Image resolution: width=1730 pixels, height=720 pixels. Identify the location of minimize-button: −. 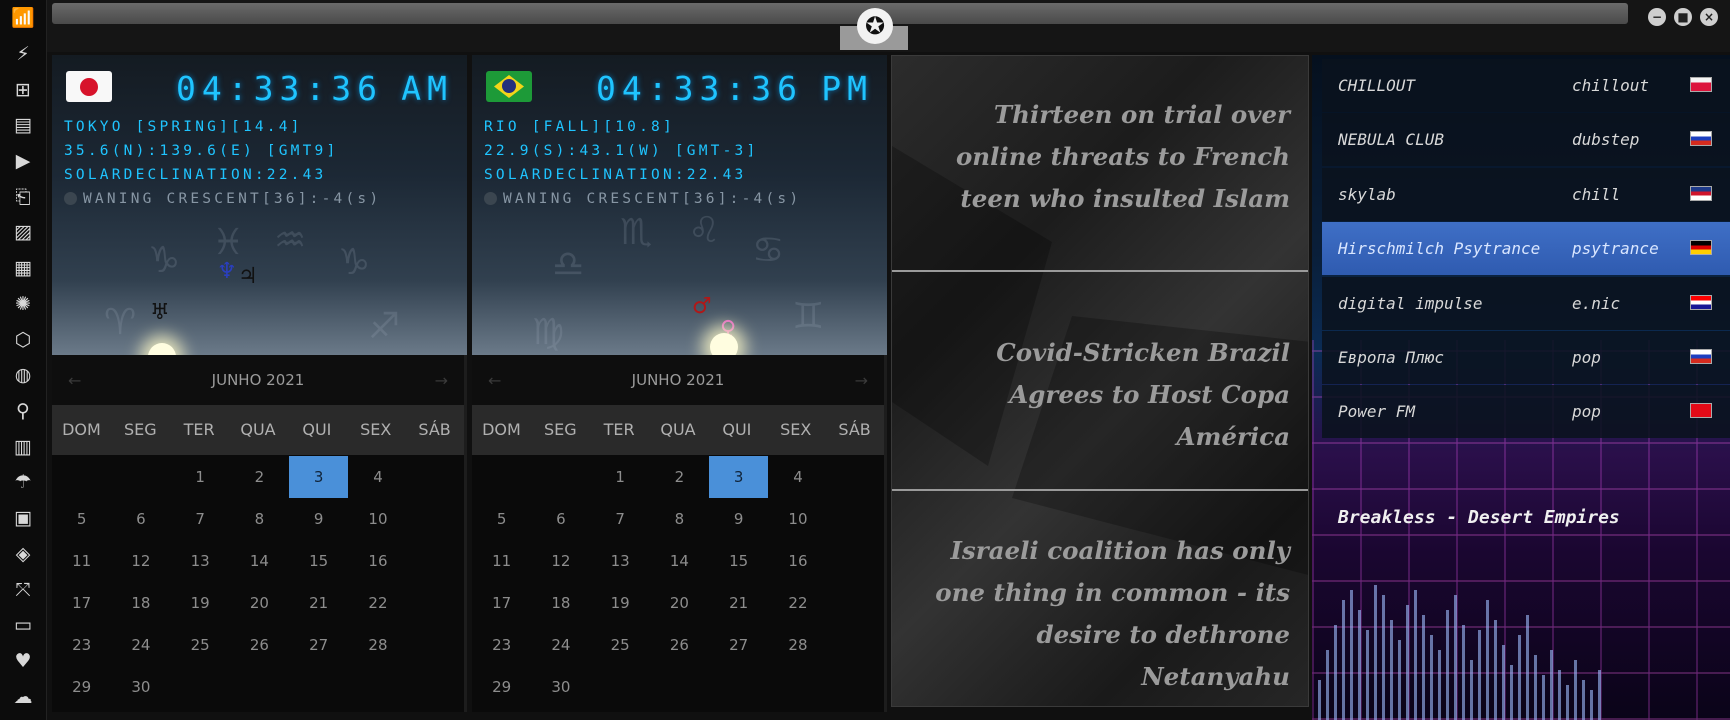
(1657, 17).